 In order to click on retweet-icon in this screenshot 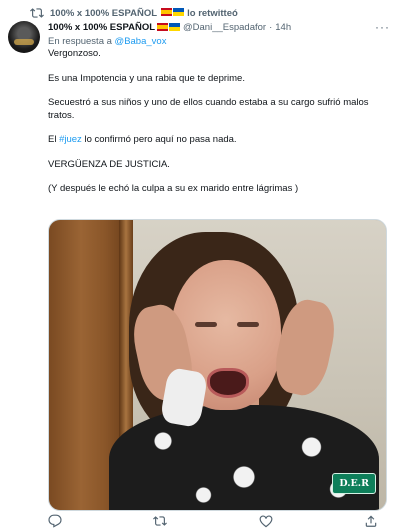, I will do `click(37, 13)`.